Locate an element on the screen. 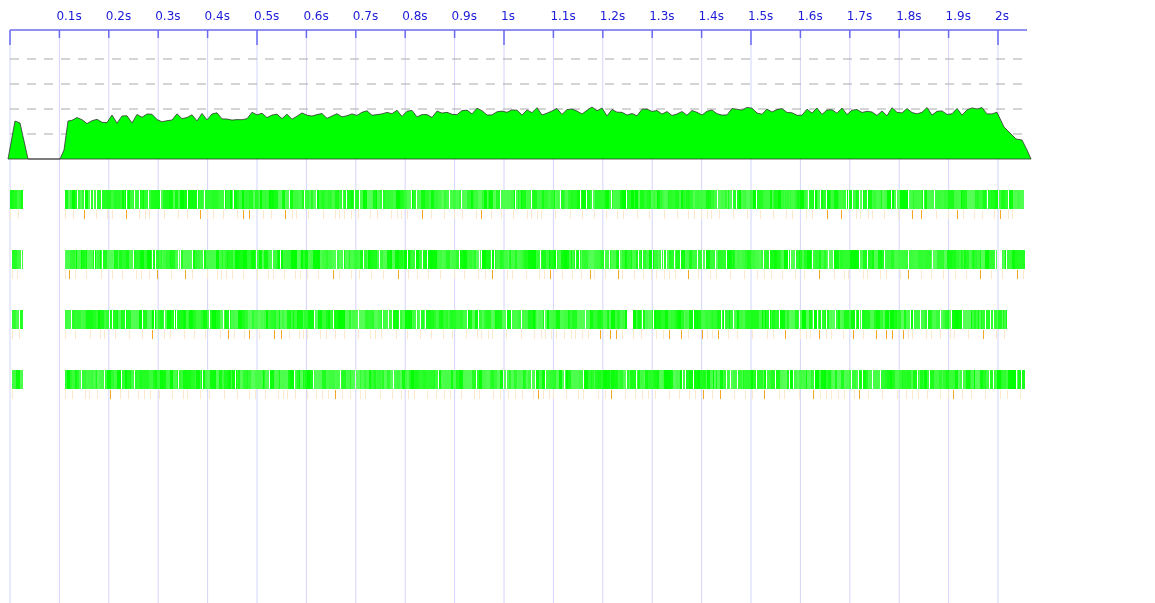 This screenshot has height=603, width=1155. tick-label: 0.3s is located at coordinates (168, 16).